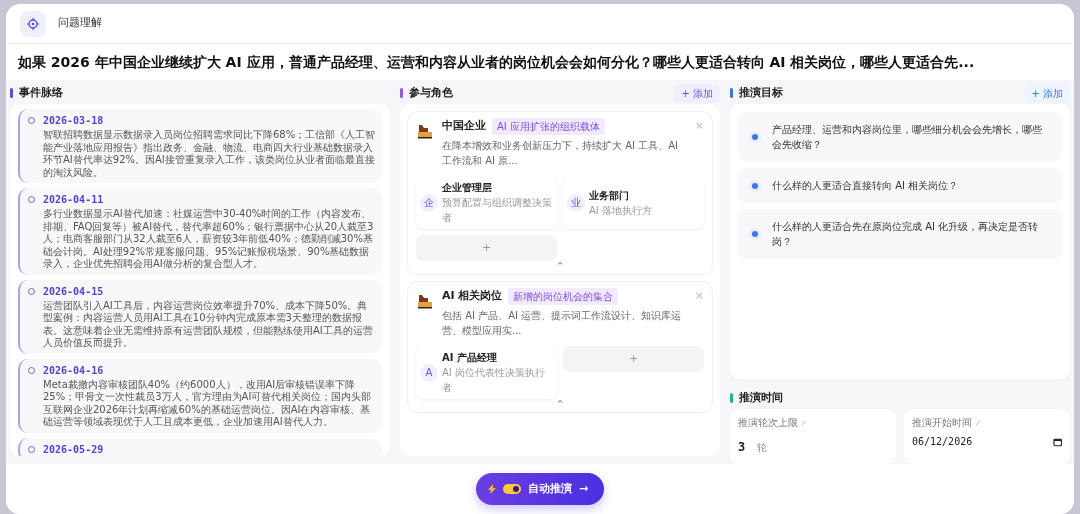  Describe the element at coordinates (906, 234) in the screenshot. I see `goal-text: 什么样的人更适合先在原岗位完成 AI 化升级，再决定是否转岗？` at that location.